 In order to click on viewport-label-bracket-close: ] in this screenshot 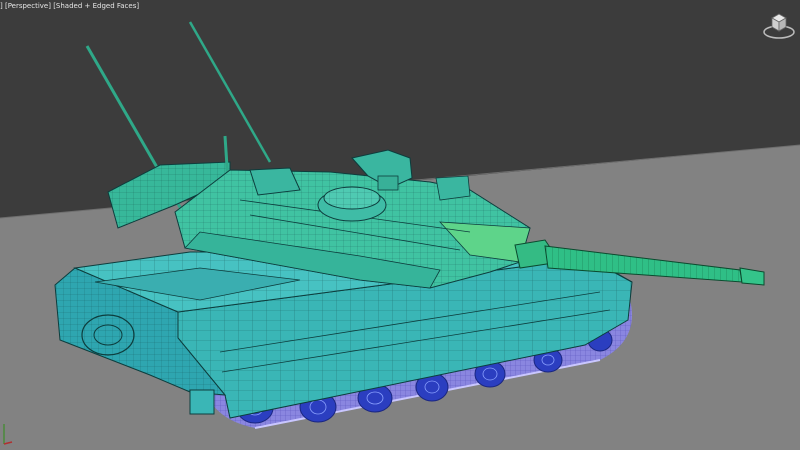, I will do `click(138, 6)`.